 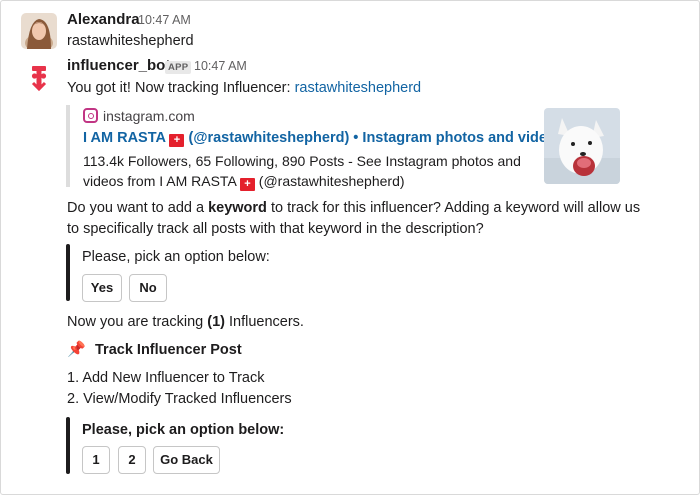 What do you see at coordinates (237, 208) in the screenshot?
I see `question-keyword: keyword` at bounding box center [237, 208].